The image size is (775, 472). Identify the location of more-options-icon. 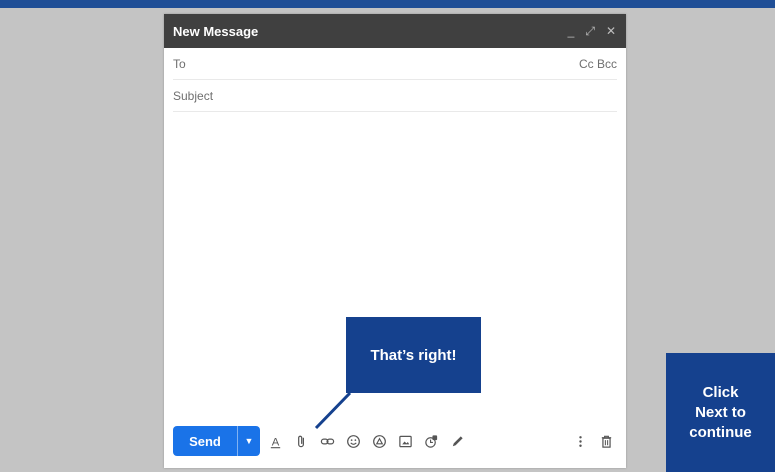
(580, 441).